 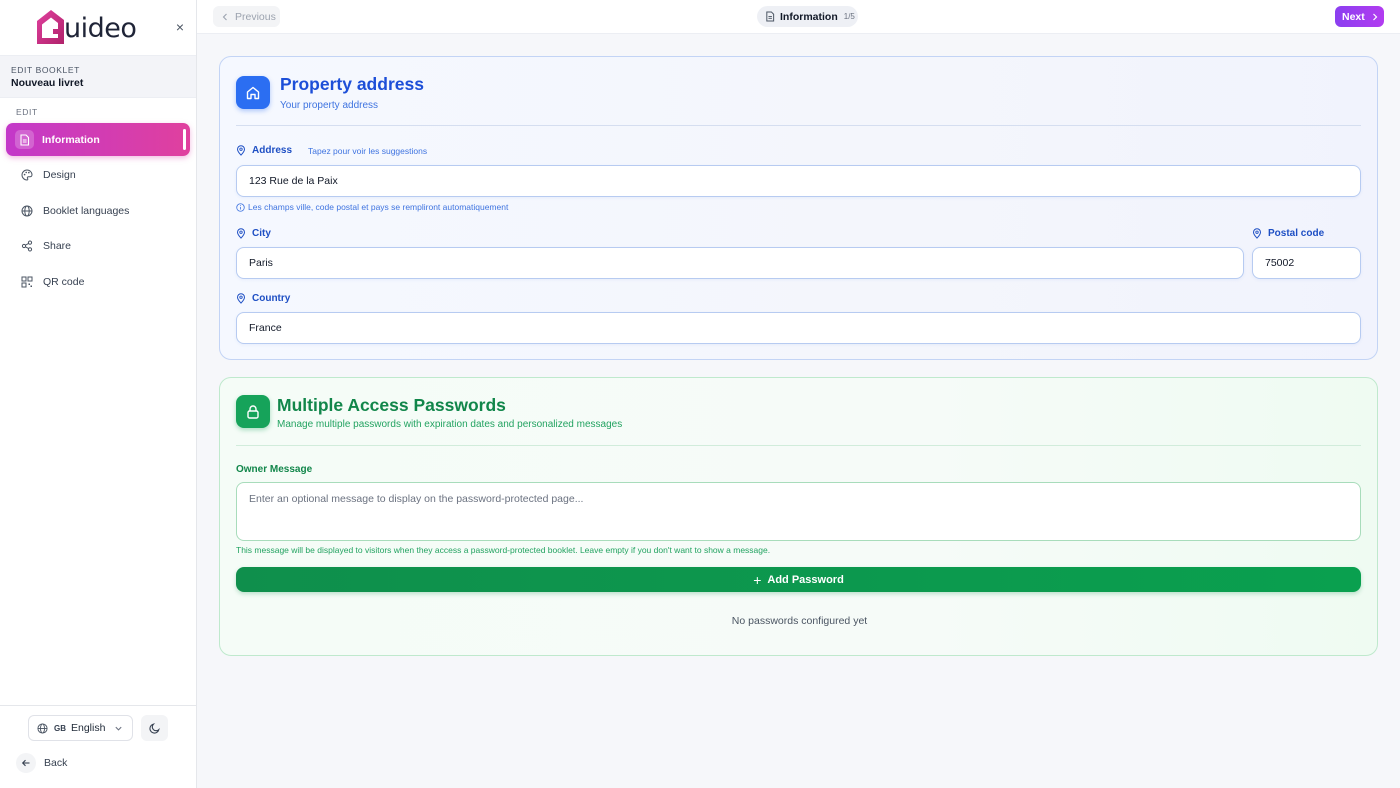 I want to click on address-label: Address Tapez pour voir les suggestions, so click(x=331, y=150).